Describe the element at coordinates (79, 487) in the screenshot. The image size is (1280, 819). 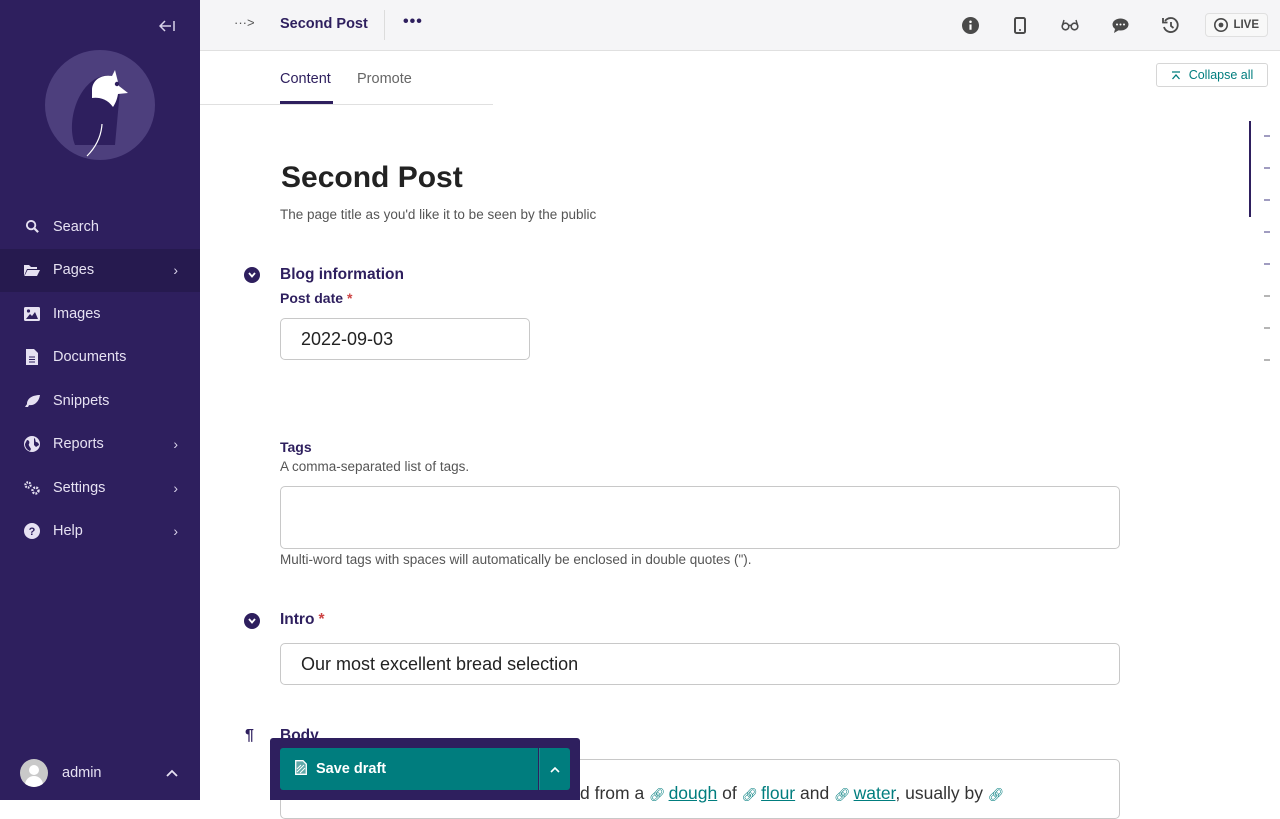
I see `sidebar-item-label: Settings` at that location.